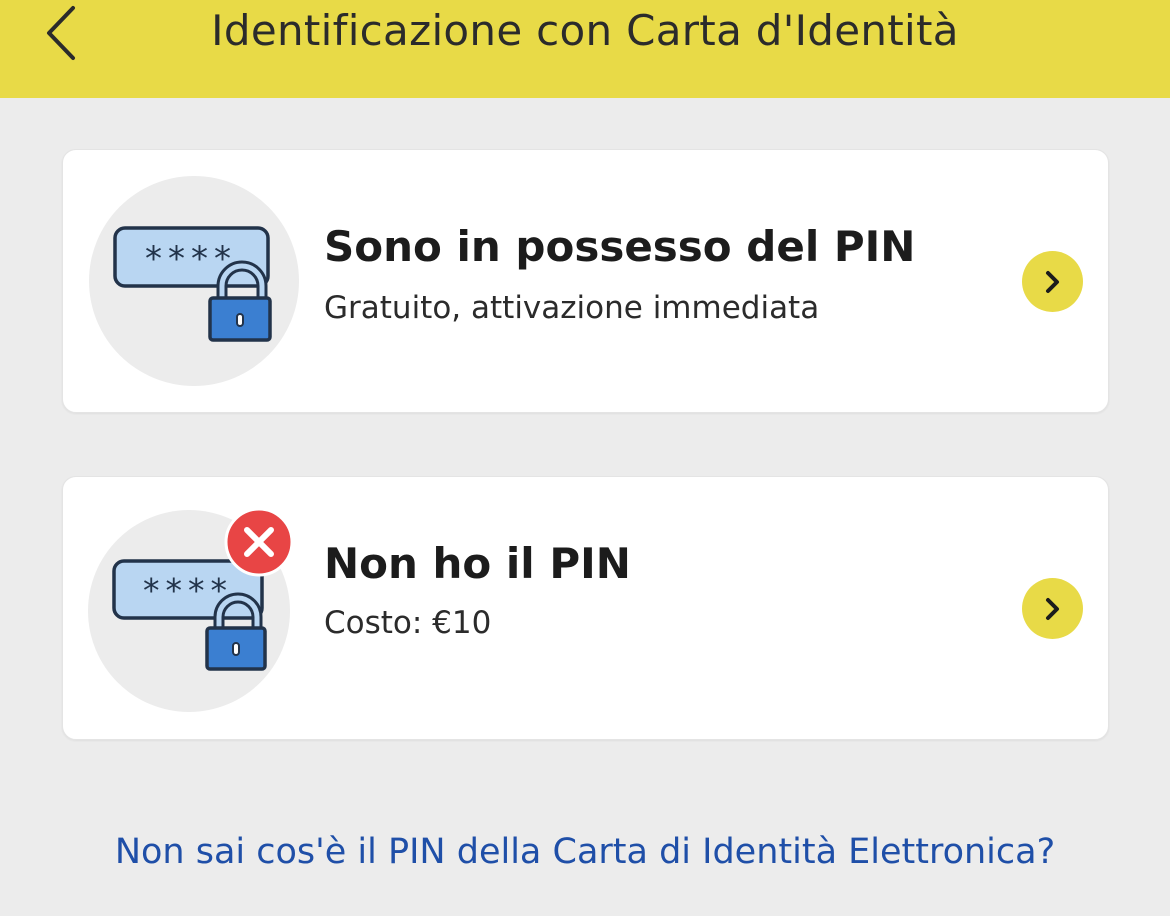 This screenshot has height=916, width=1170. I want to click on page-title: Identificazione con Carta d'Identità, so click(585, 30).